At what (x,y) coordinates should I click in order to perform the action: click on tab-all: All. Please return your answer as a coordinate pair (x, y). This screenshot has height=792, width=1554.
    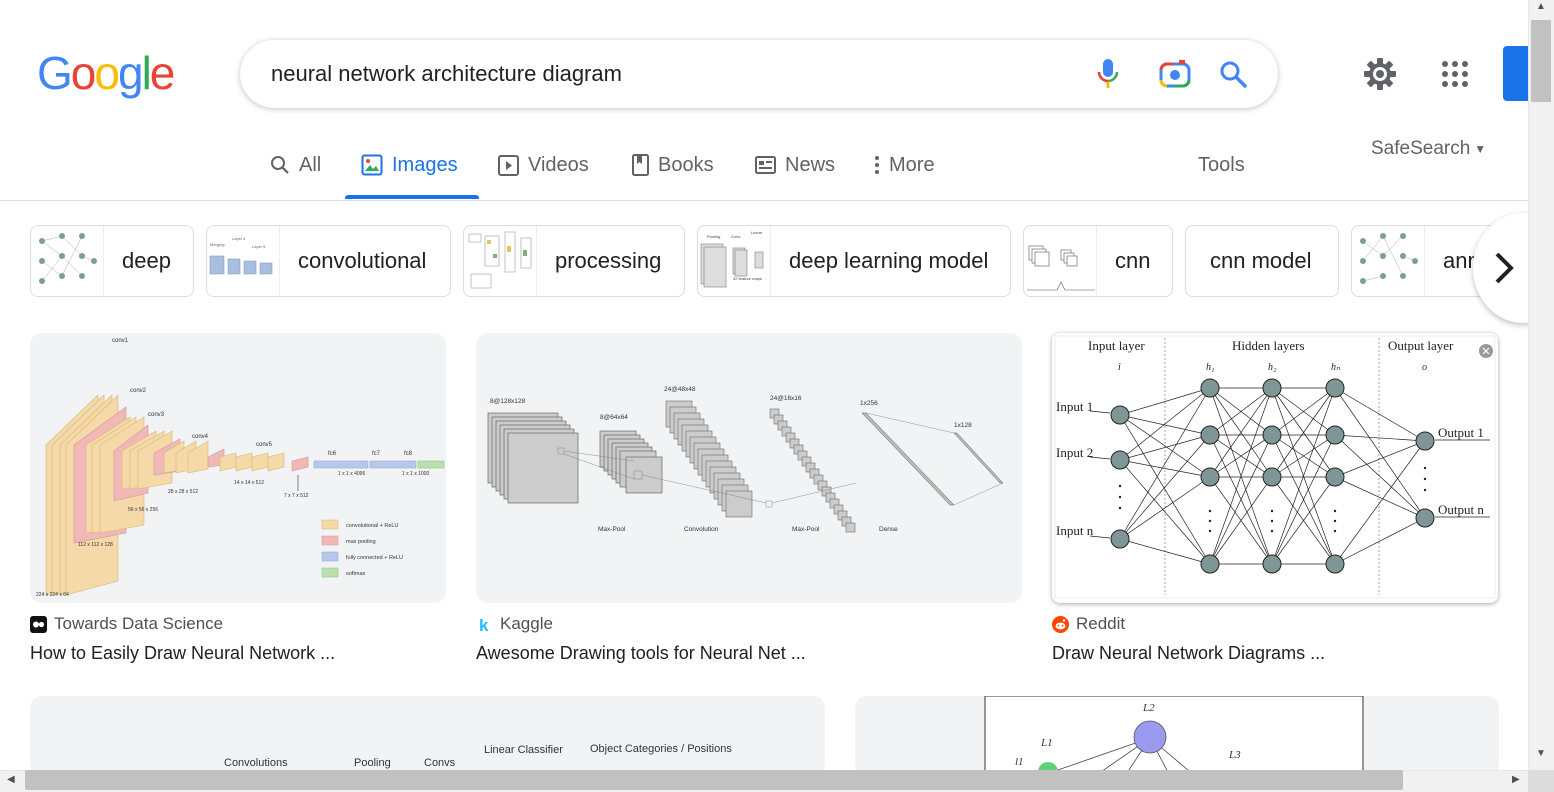
    Looking at the image, I should click on (295, 165).